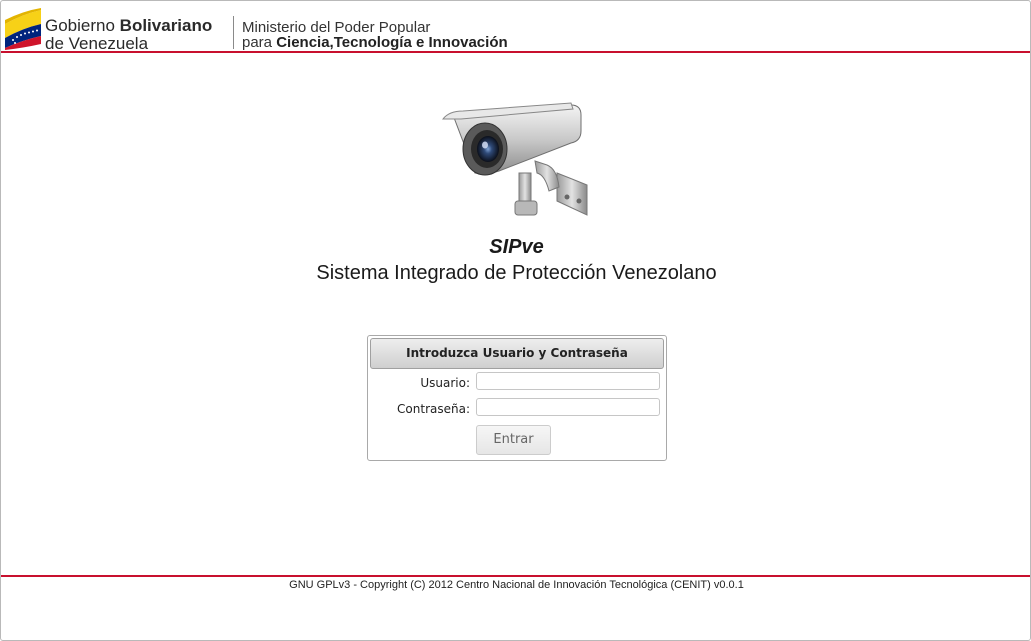  Describe the element at coordinates (515, 52) in the screenshot. I see `header-rule` at that location.